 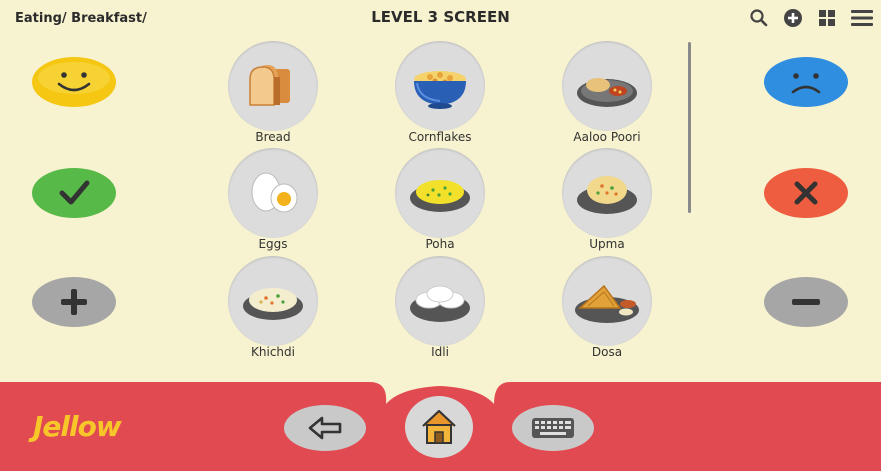 I want to click on cornflakes-bowl-icon, so click(x=440, y=86).